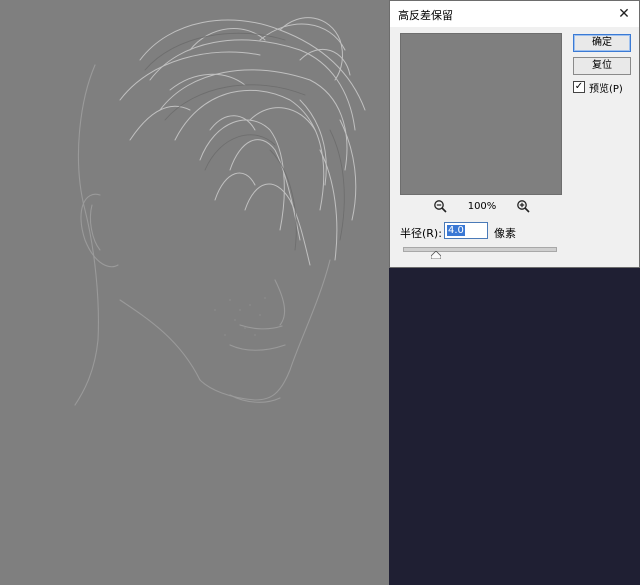 The width and height of the screenshot is (640, 585). What do you see at coordinates (505, 233) in the screenshot?
I see `radius-unit: 像素` at bounding box center [505, 233].